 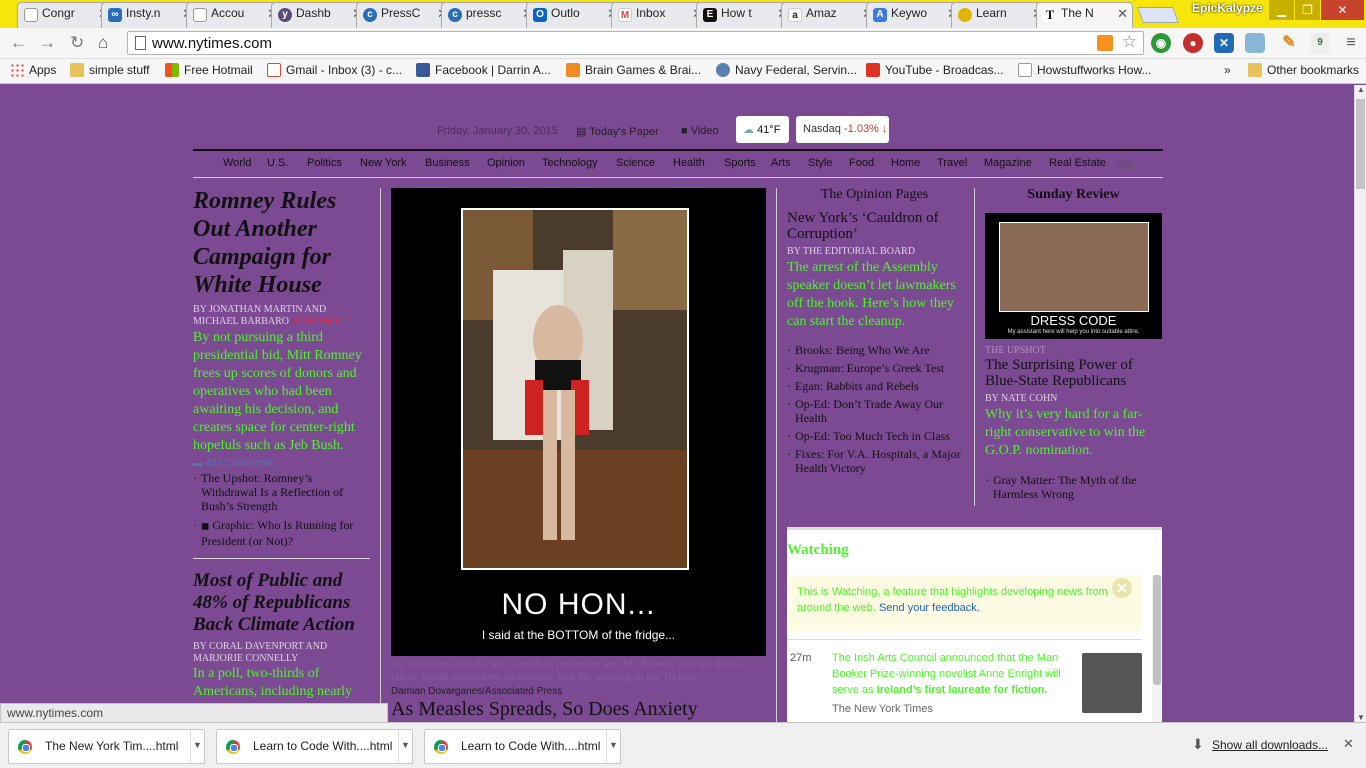 I want to click on tab: aAmaz✕, so click(x=829, y=15).